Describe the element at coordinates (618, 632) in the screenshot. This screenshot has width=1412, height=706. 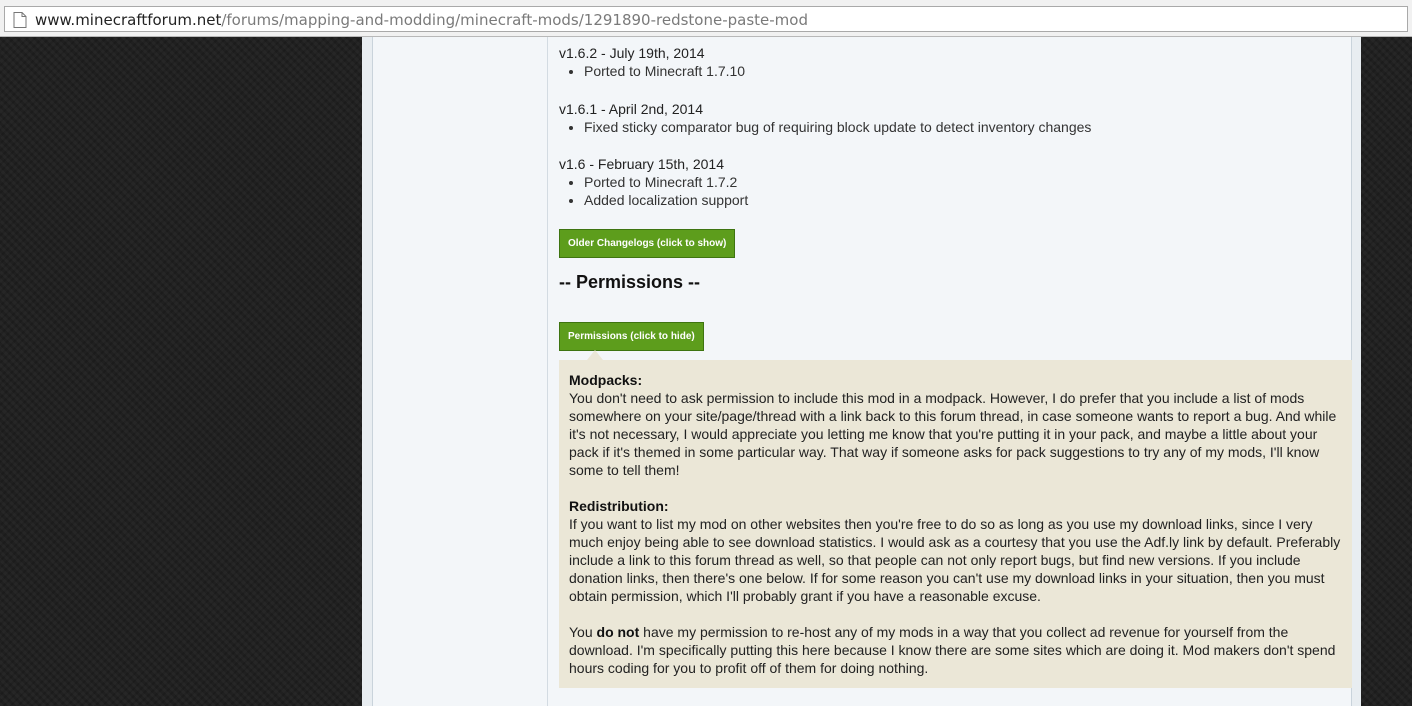
I see `rehost-bold: do not` at that location.